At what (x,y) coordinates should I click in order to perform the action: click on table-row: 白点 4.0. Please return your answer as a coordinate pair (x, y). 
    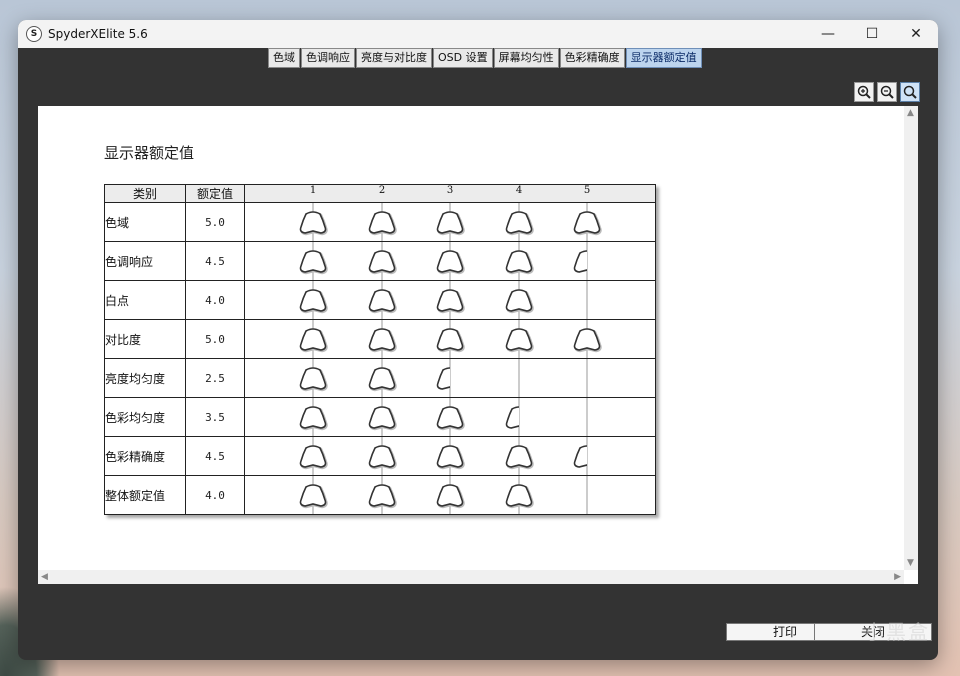
    Looking at the image, I should click on (380, 300).